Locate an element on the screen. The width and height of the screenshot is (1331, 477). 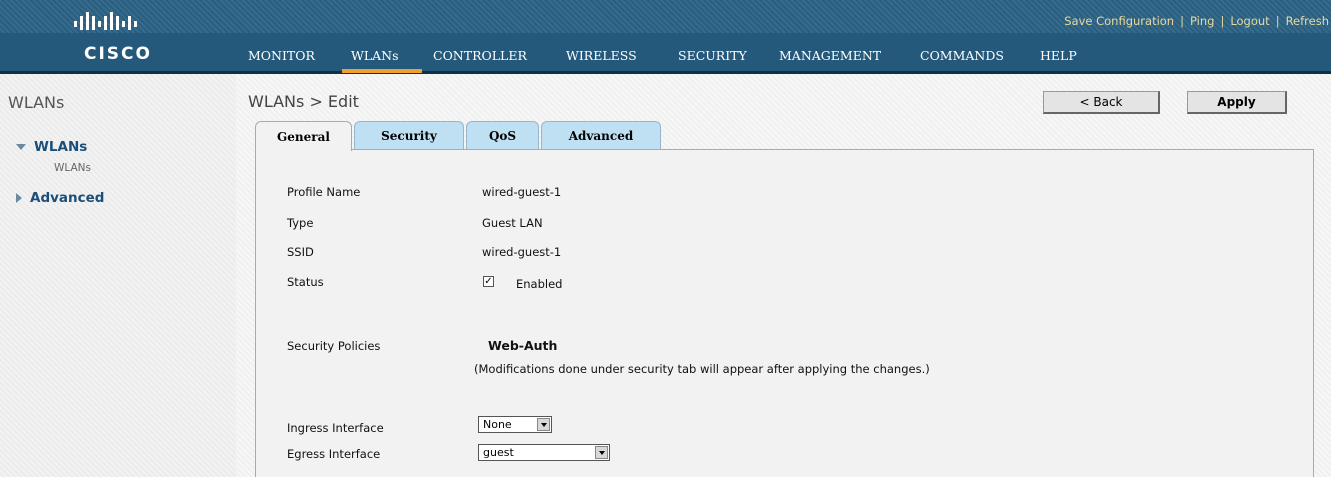
nav-controller: CONTROLLER is located at coordinates (480, 55).